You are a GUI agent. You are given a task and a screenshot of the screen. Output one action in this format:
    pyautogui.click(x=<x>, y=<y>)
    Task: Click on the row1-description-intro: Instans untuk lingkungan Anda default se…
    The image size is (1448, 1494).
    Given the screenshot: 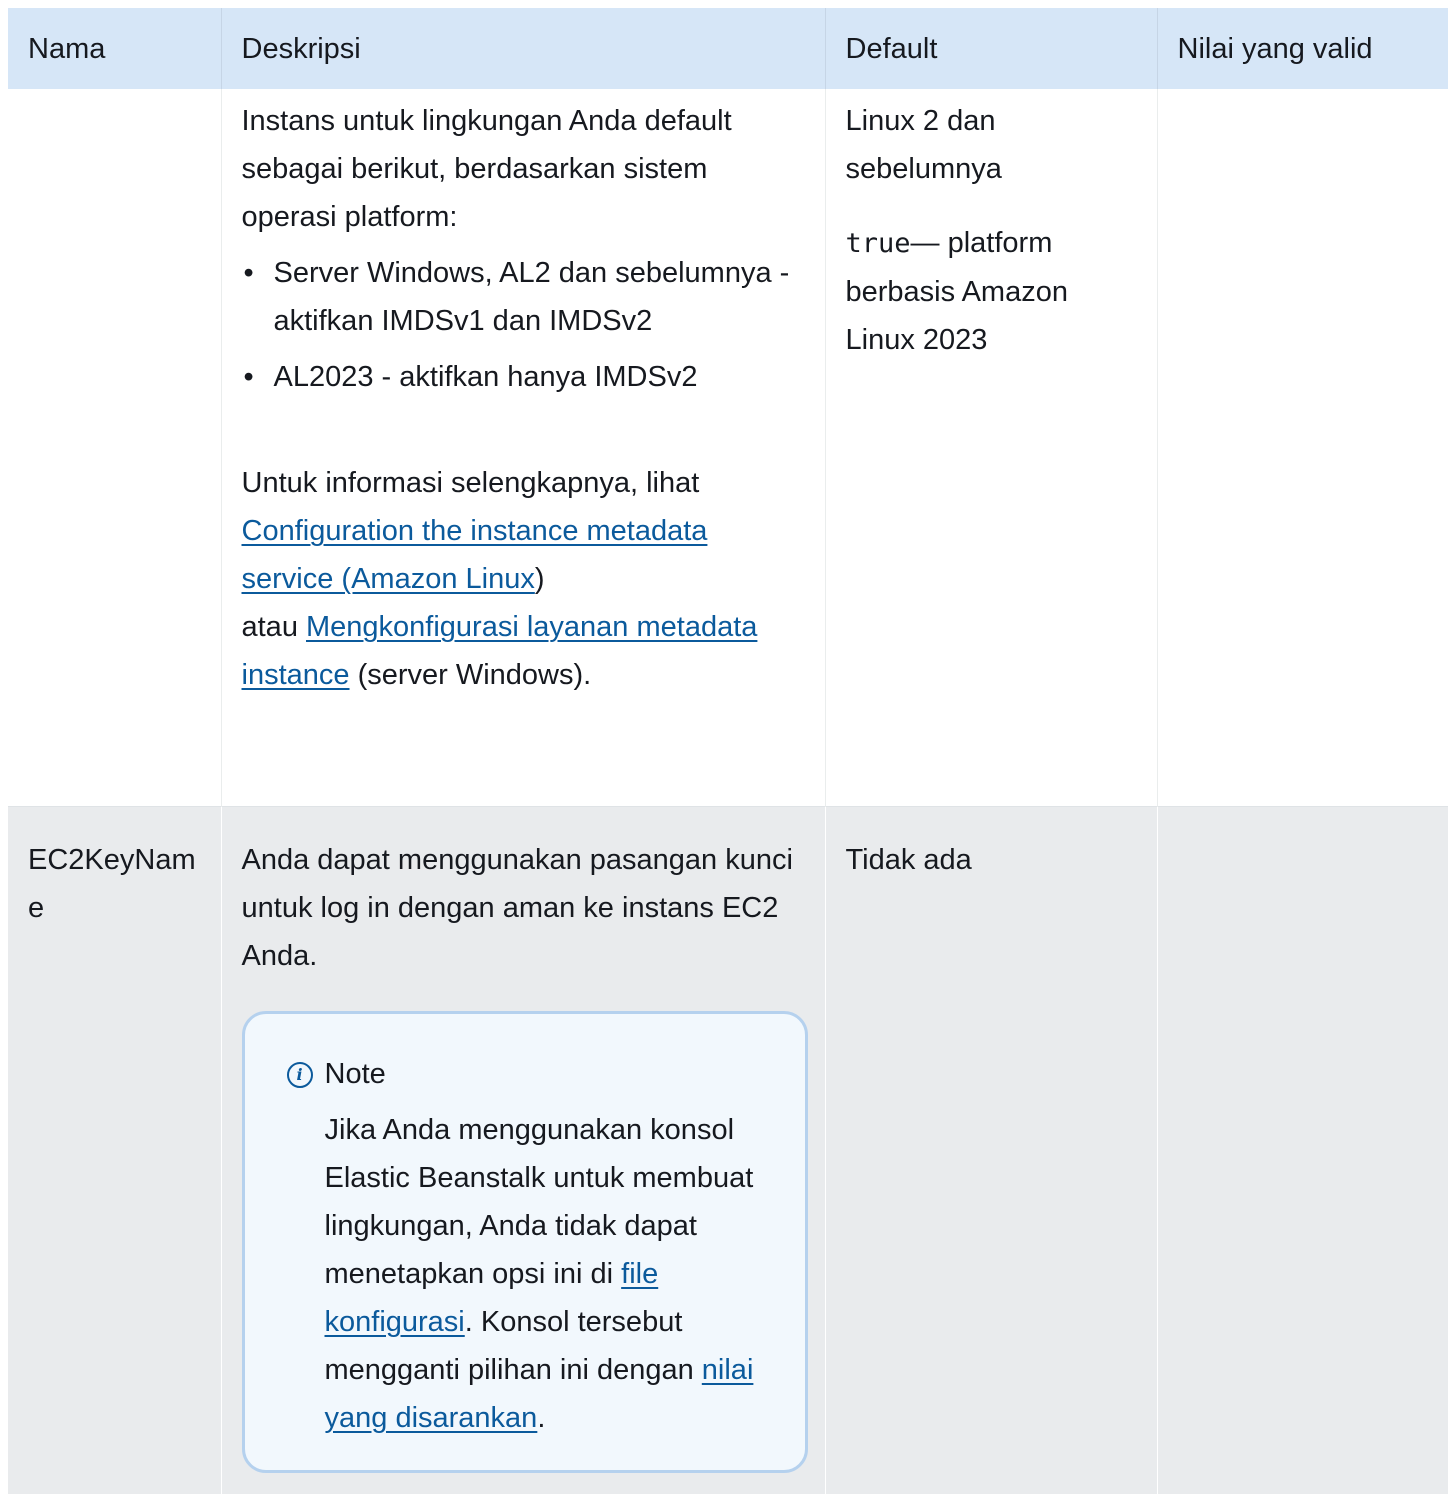 What is the action you would take?
    pyautogui.click(x=486, y=169)
    